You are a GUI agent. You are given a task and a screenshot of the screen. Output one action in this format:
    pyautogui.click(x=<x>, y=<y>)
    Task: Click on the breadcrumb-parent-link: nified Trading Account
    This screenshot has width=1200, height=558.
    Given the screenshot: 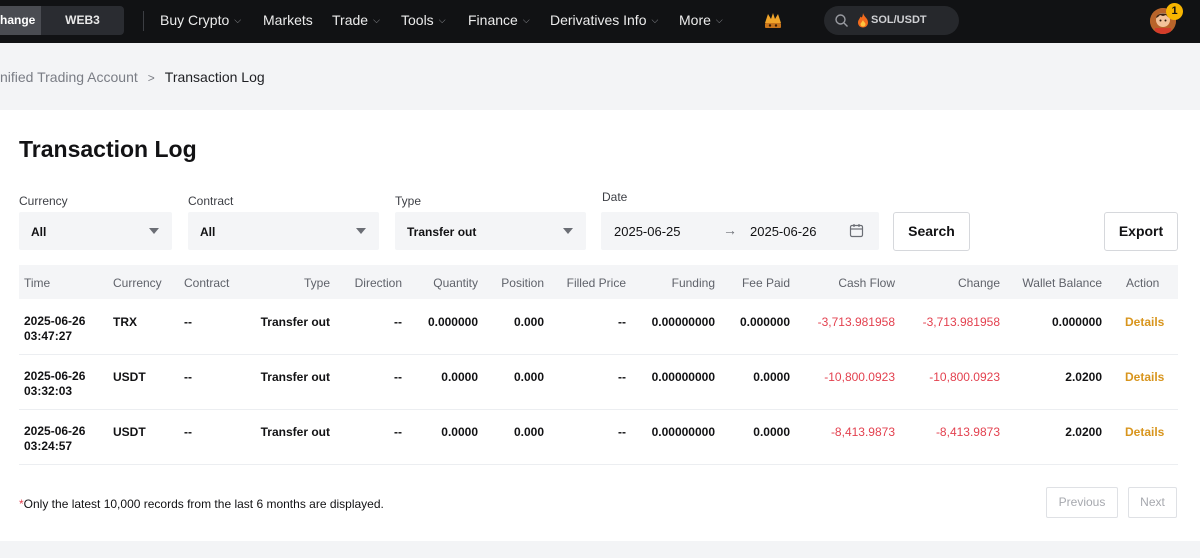 What is the action you would take?
    pyautogui.click(x=69, y=77)
    